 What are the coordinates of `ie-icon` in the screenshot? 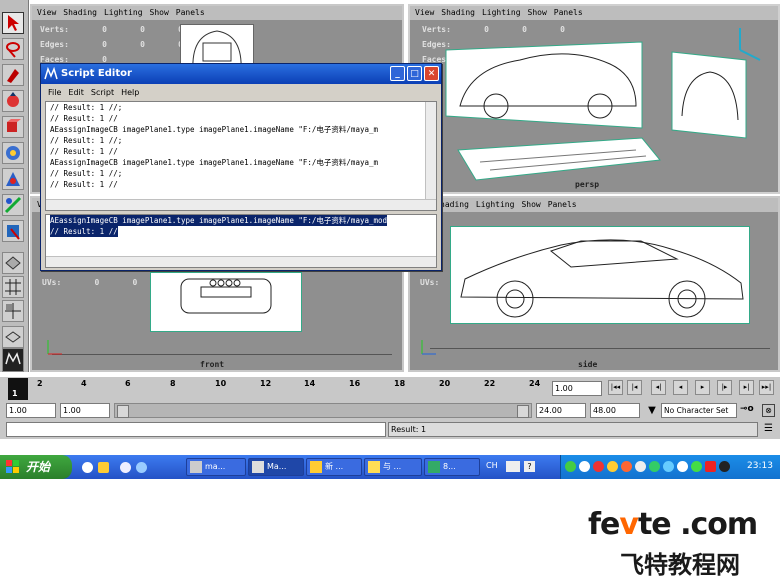 It's located at (141, 467).